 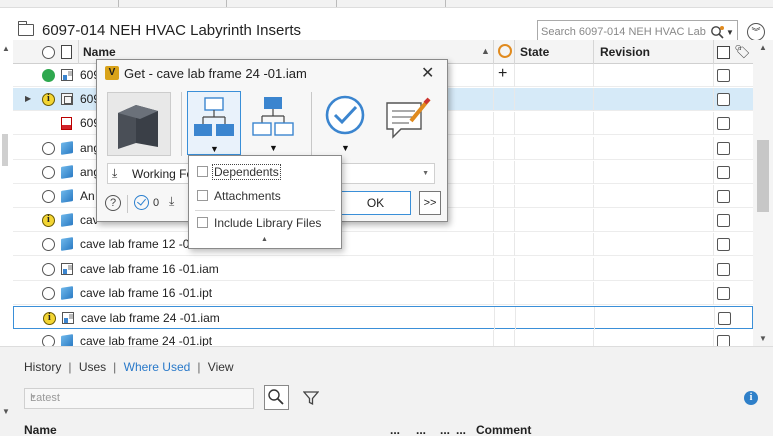 I want to click on tab-history: History, so click(x=42, y=367).